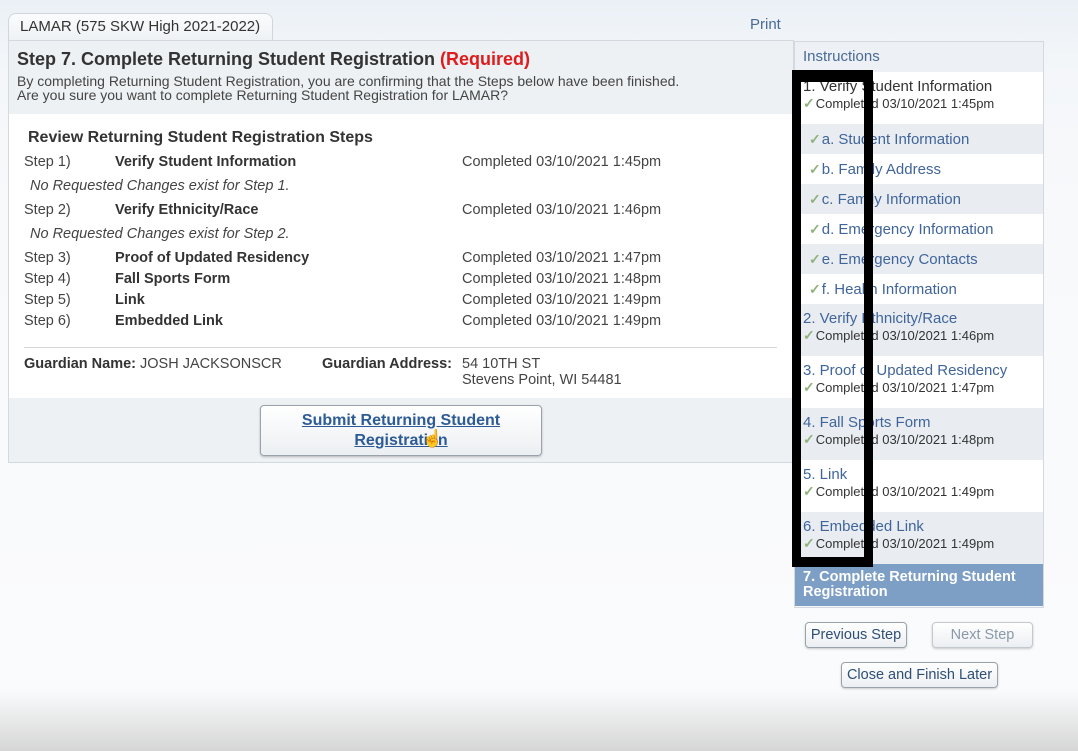 The height and width of the screenshot is (751, 1078). What do you see at coordinates (47, 258) in the screenshot?
I see `step-number: Step 3)` at bounding box center [47, 258].